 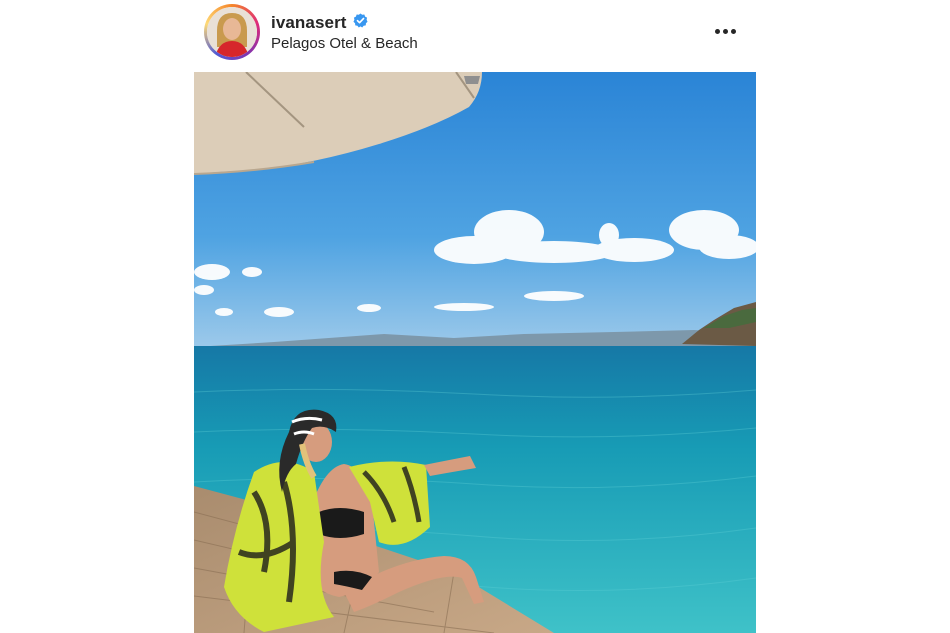 I want to click on story-ring, so click(x=232, y=32).